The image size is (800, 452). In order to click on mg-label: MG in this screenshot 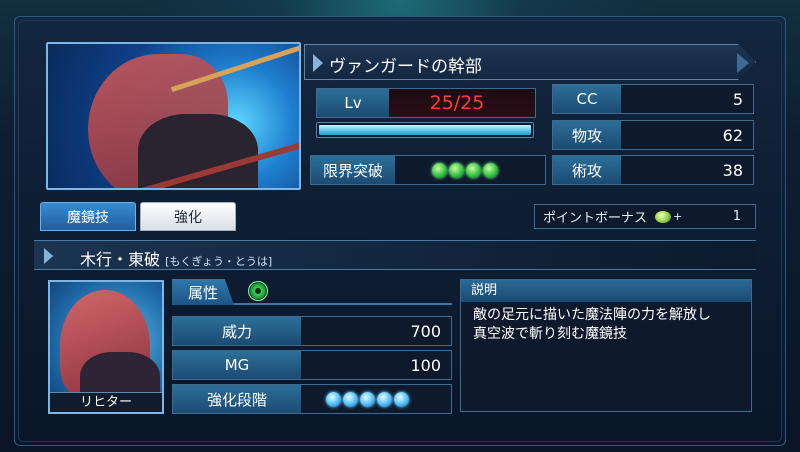, I will do `click(237, 365)`.